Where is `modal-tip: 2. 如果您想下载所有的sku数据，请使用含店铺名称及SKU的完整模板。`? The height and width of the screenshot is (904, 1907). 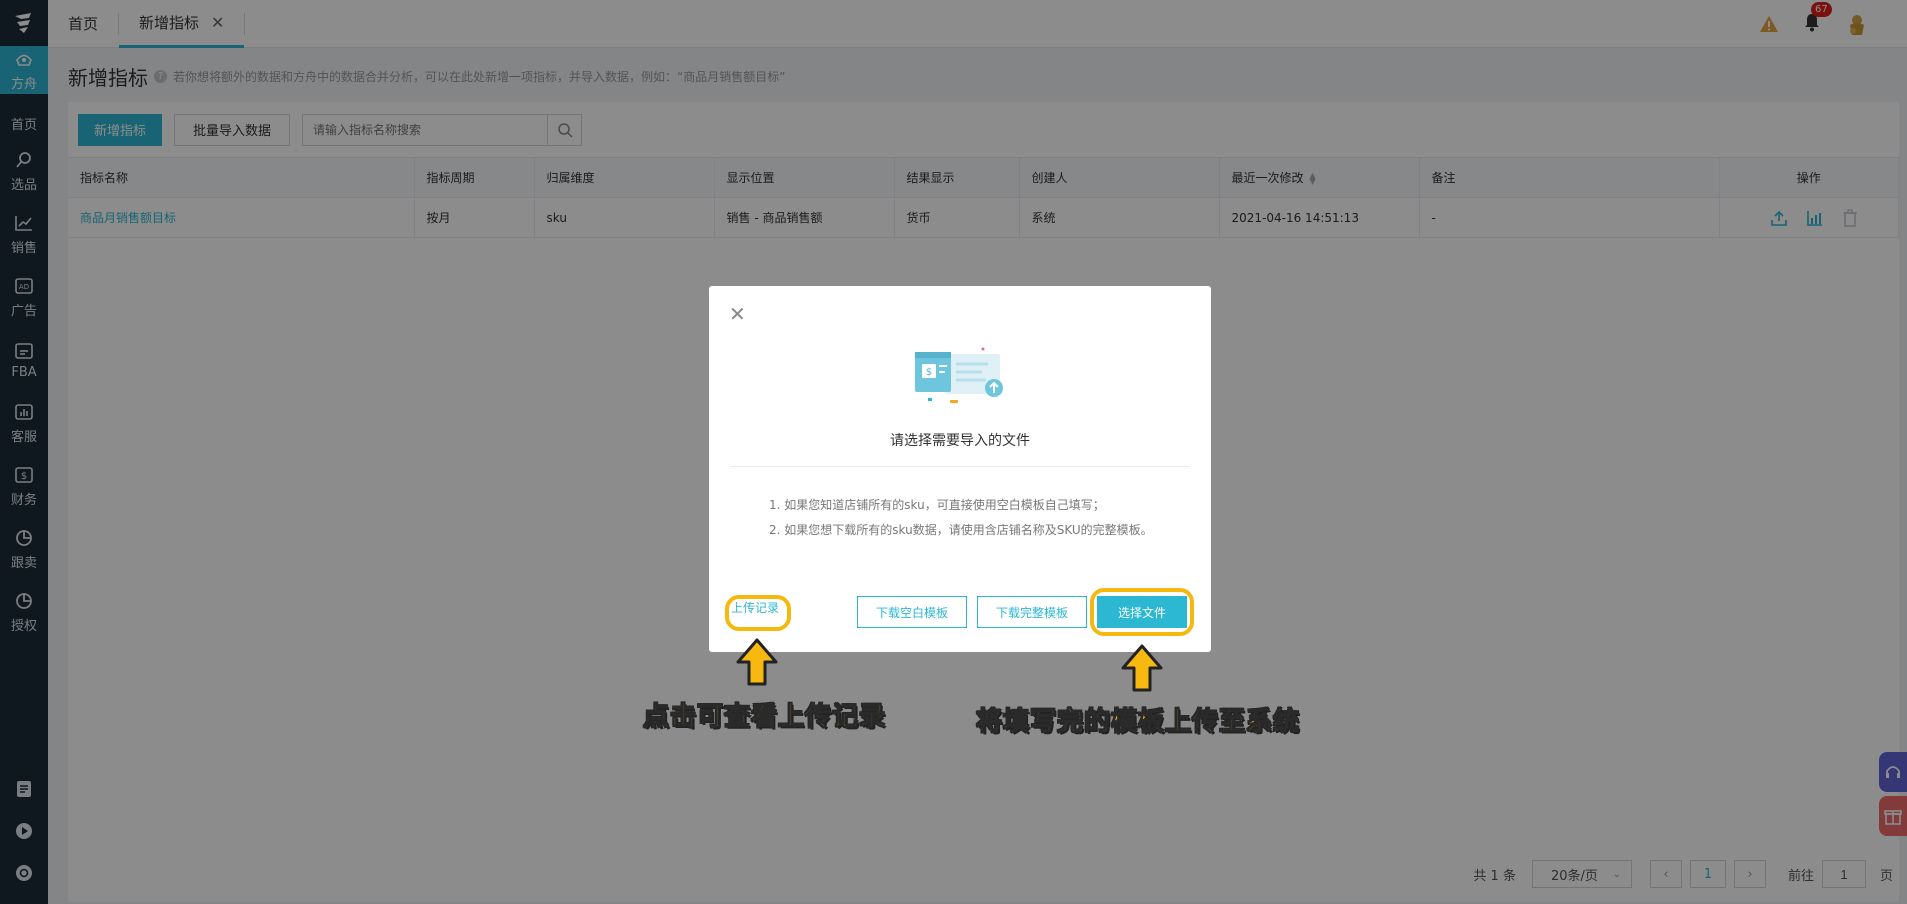
modal-tip: 2. 如果您想下载所有的sku数据，请使用含店铺名称及SKU的完整模板。 is located at coordinates (961, 530).